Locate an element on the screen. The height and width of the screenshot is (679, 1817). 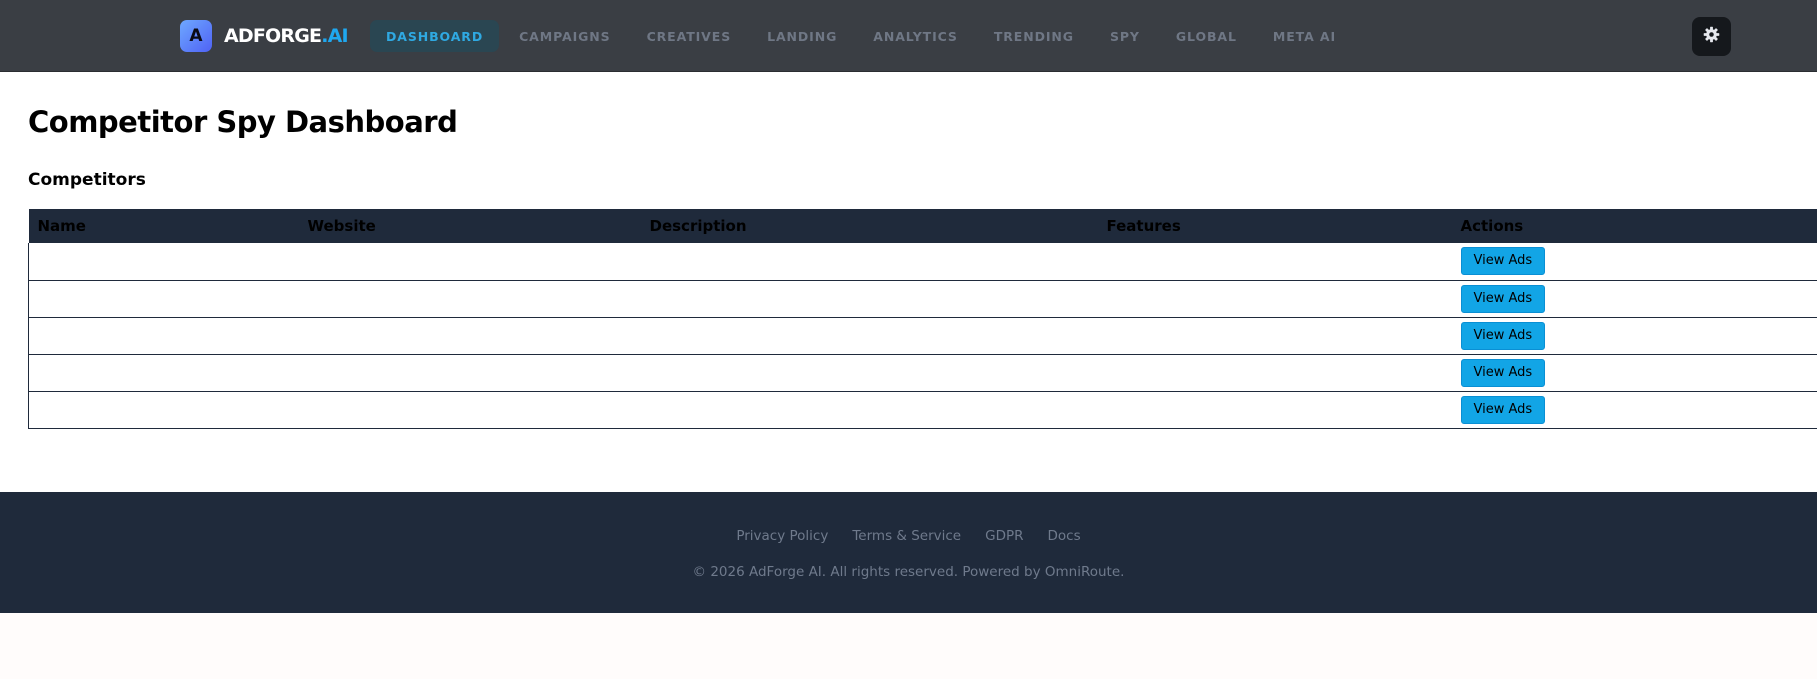
section-title-competitors: Competitors is located at coordinates (87, 180).